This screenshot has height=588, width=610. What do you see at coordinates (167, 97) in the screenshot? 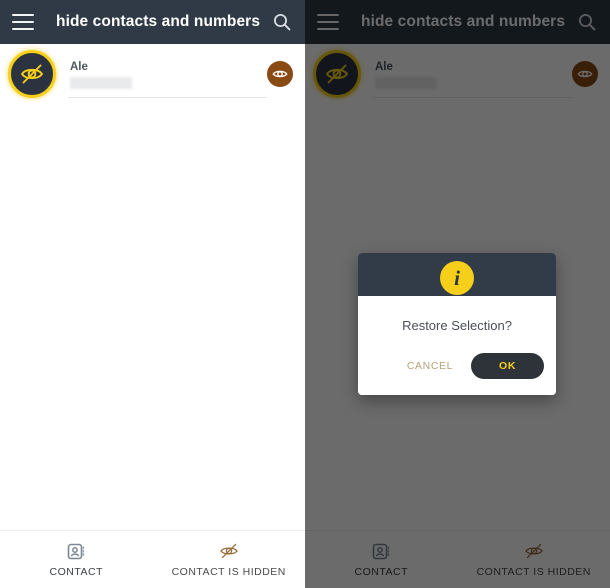
I see `row-divider` at bounding box center [167, 97].